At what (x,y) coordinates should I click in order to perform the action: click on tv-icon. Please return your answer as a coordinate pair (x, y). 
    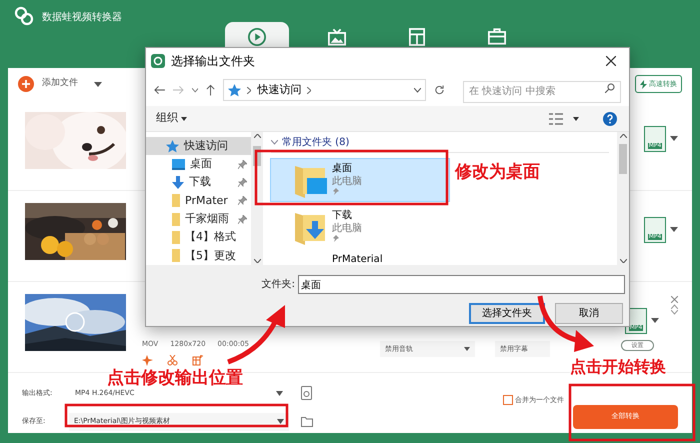
    Looking at the image, I should click on (337, 37).